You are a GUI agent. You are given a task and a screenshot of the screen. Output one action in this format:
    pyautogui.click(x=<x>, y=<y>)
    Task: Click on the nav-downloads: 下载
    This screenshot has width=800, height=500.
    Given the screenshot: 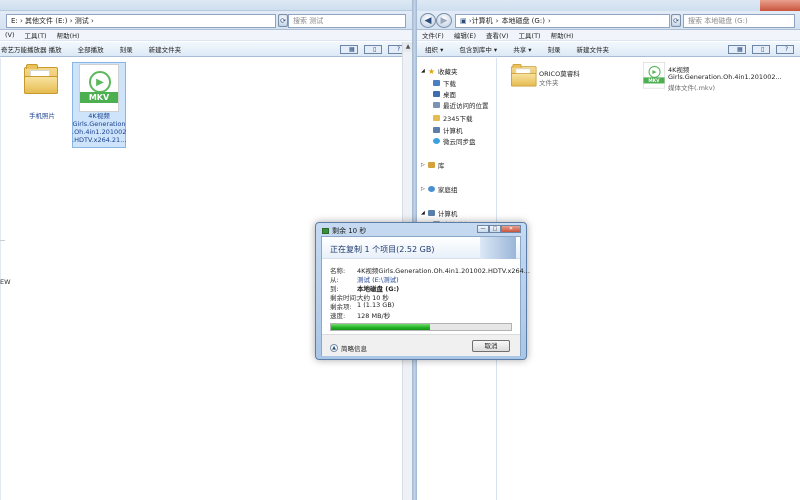 What is the action you would take?
    pyautogui.click(x=444, y=83)
    